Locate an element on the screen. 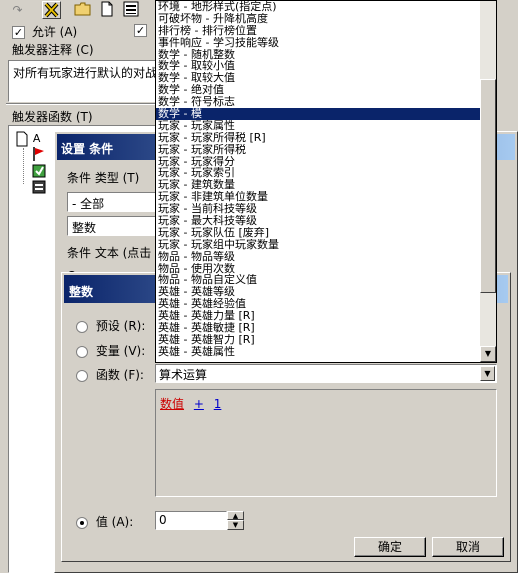  allow-label: 允许 (A) is located at coordinates (54, 32).